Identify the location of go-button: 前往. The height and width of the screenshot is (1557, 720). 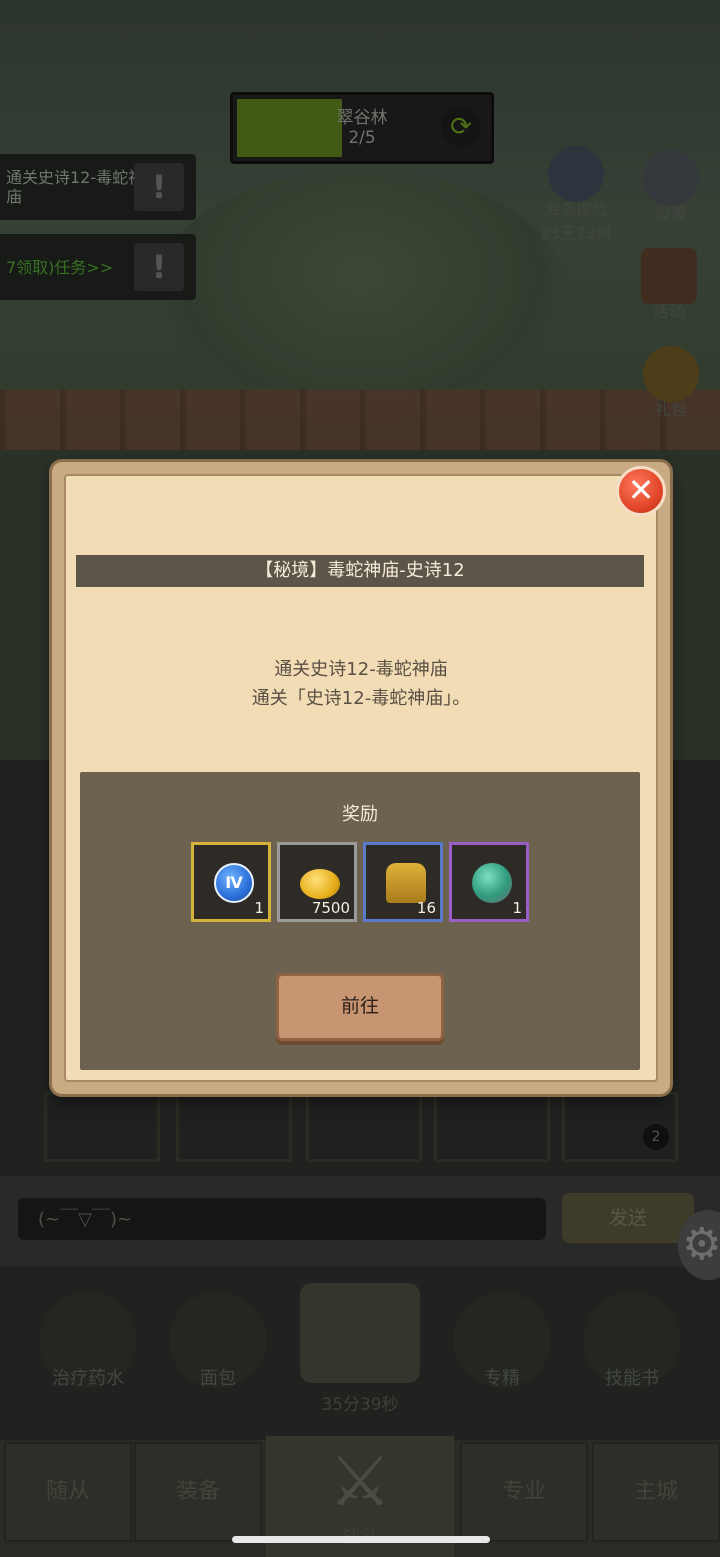
(360, 1007).